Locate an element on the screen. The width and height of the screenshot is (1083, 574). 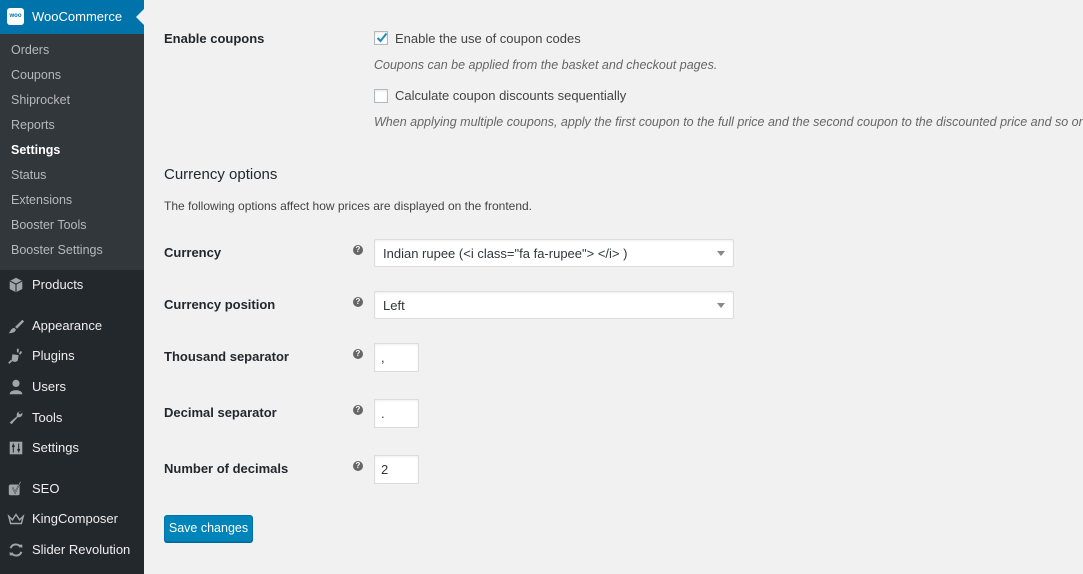
woocommerce-logo-icon: woo is located at coordinates (15, 16).